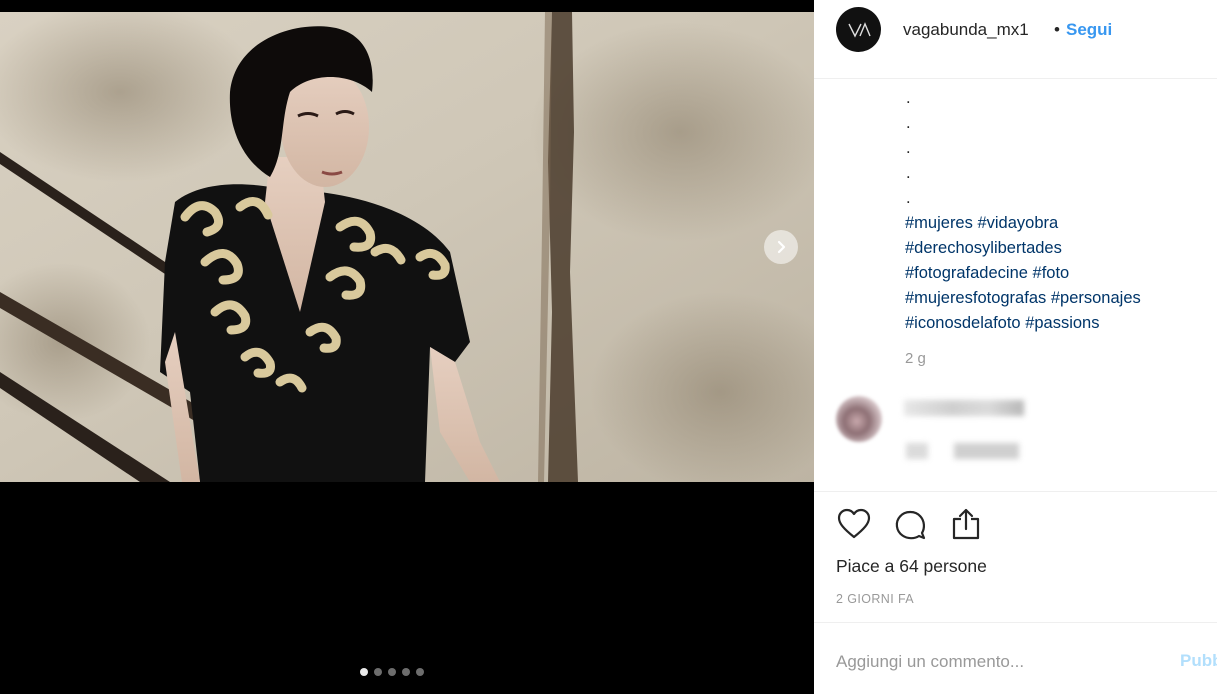  I want to click on share-button, so click(966, 524).